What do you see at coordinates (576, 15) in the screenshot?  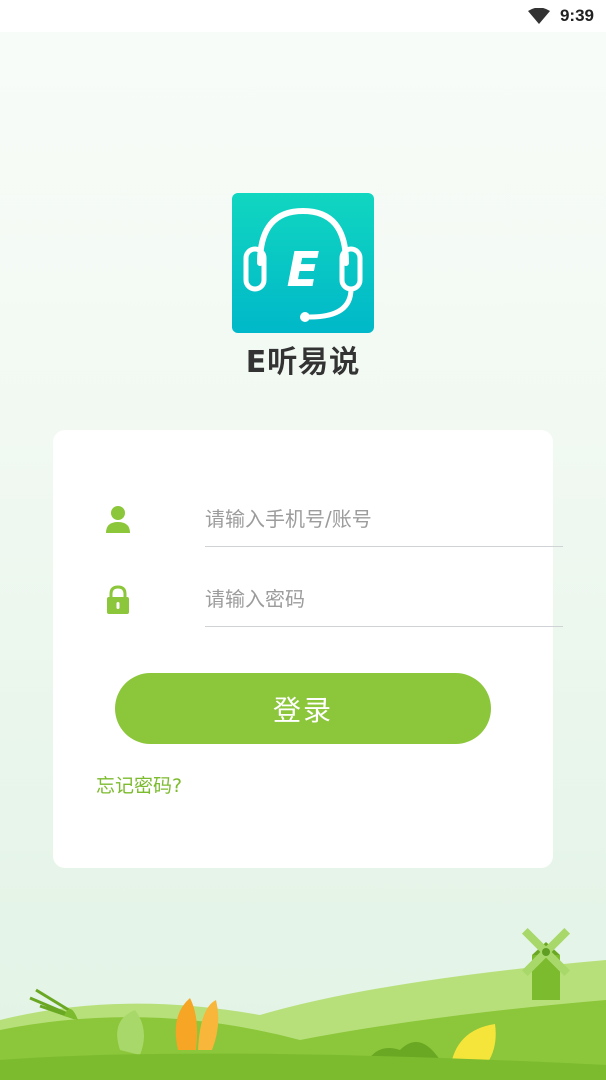 I see `status-time: 9:39` at bounding box center [576, 15].